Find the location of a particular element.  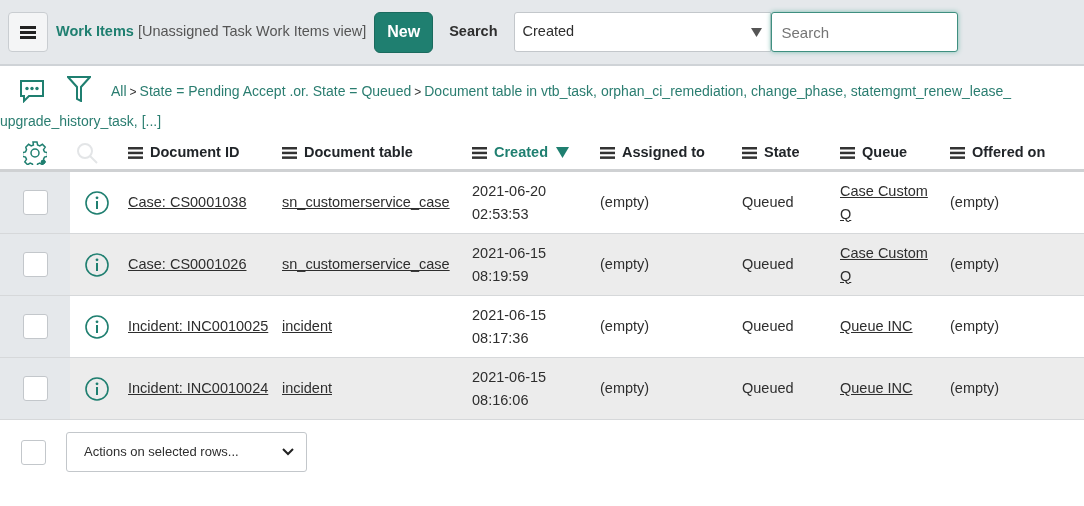

settings-icon is located at coordinates (35, 152).